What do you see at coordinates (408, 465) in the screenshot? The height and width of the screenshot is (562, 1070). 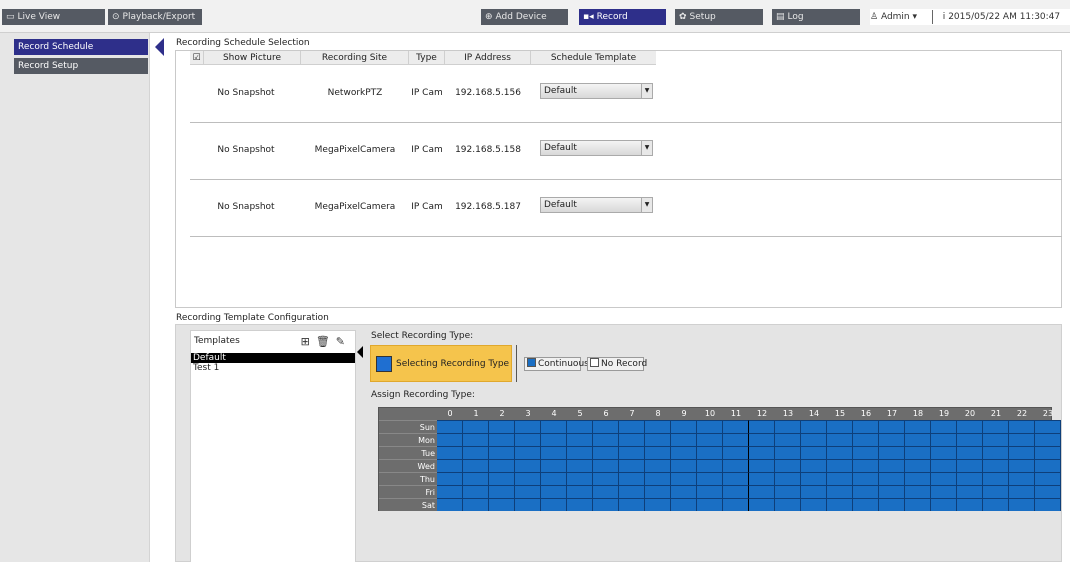 I see `day-label: Wed` at bounding box center [408, 465].